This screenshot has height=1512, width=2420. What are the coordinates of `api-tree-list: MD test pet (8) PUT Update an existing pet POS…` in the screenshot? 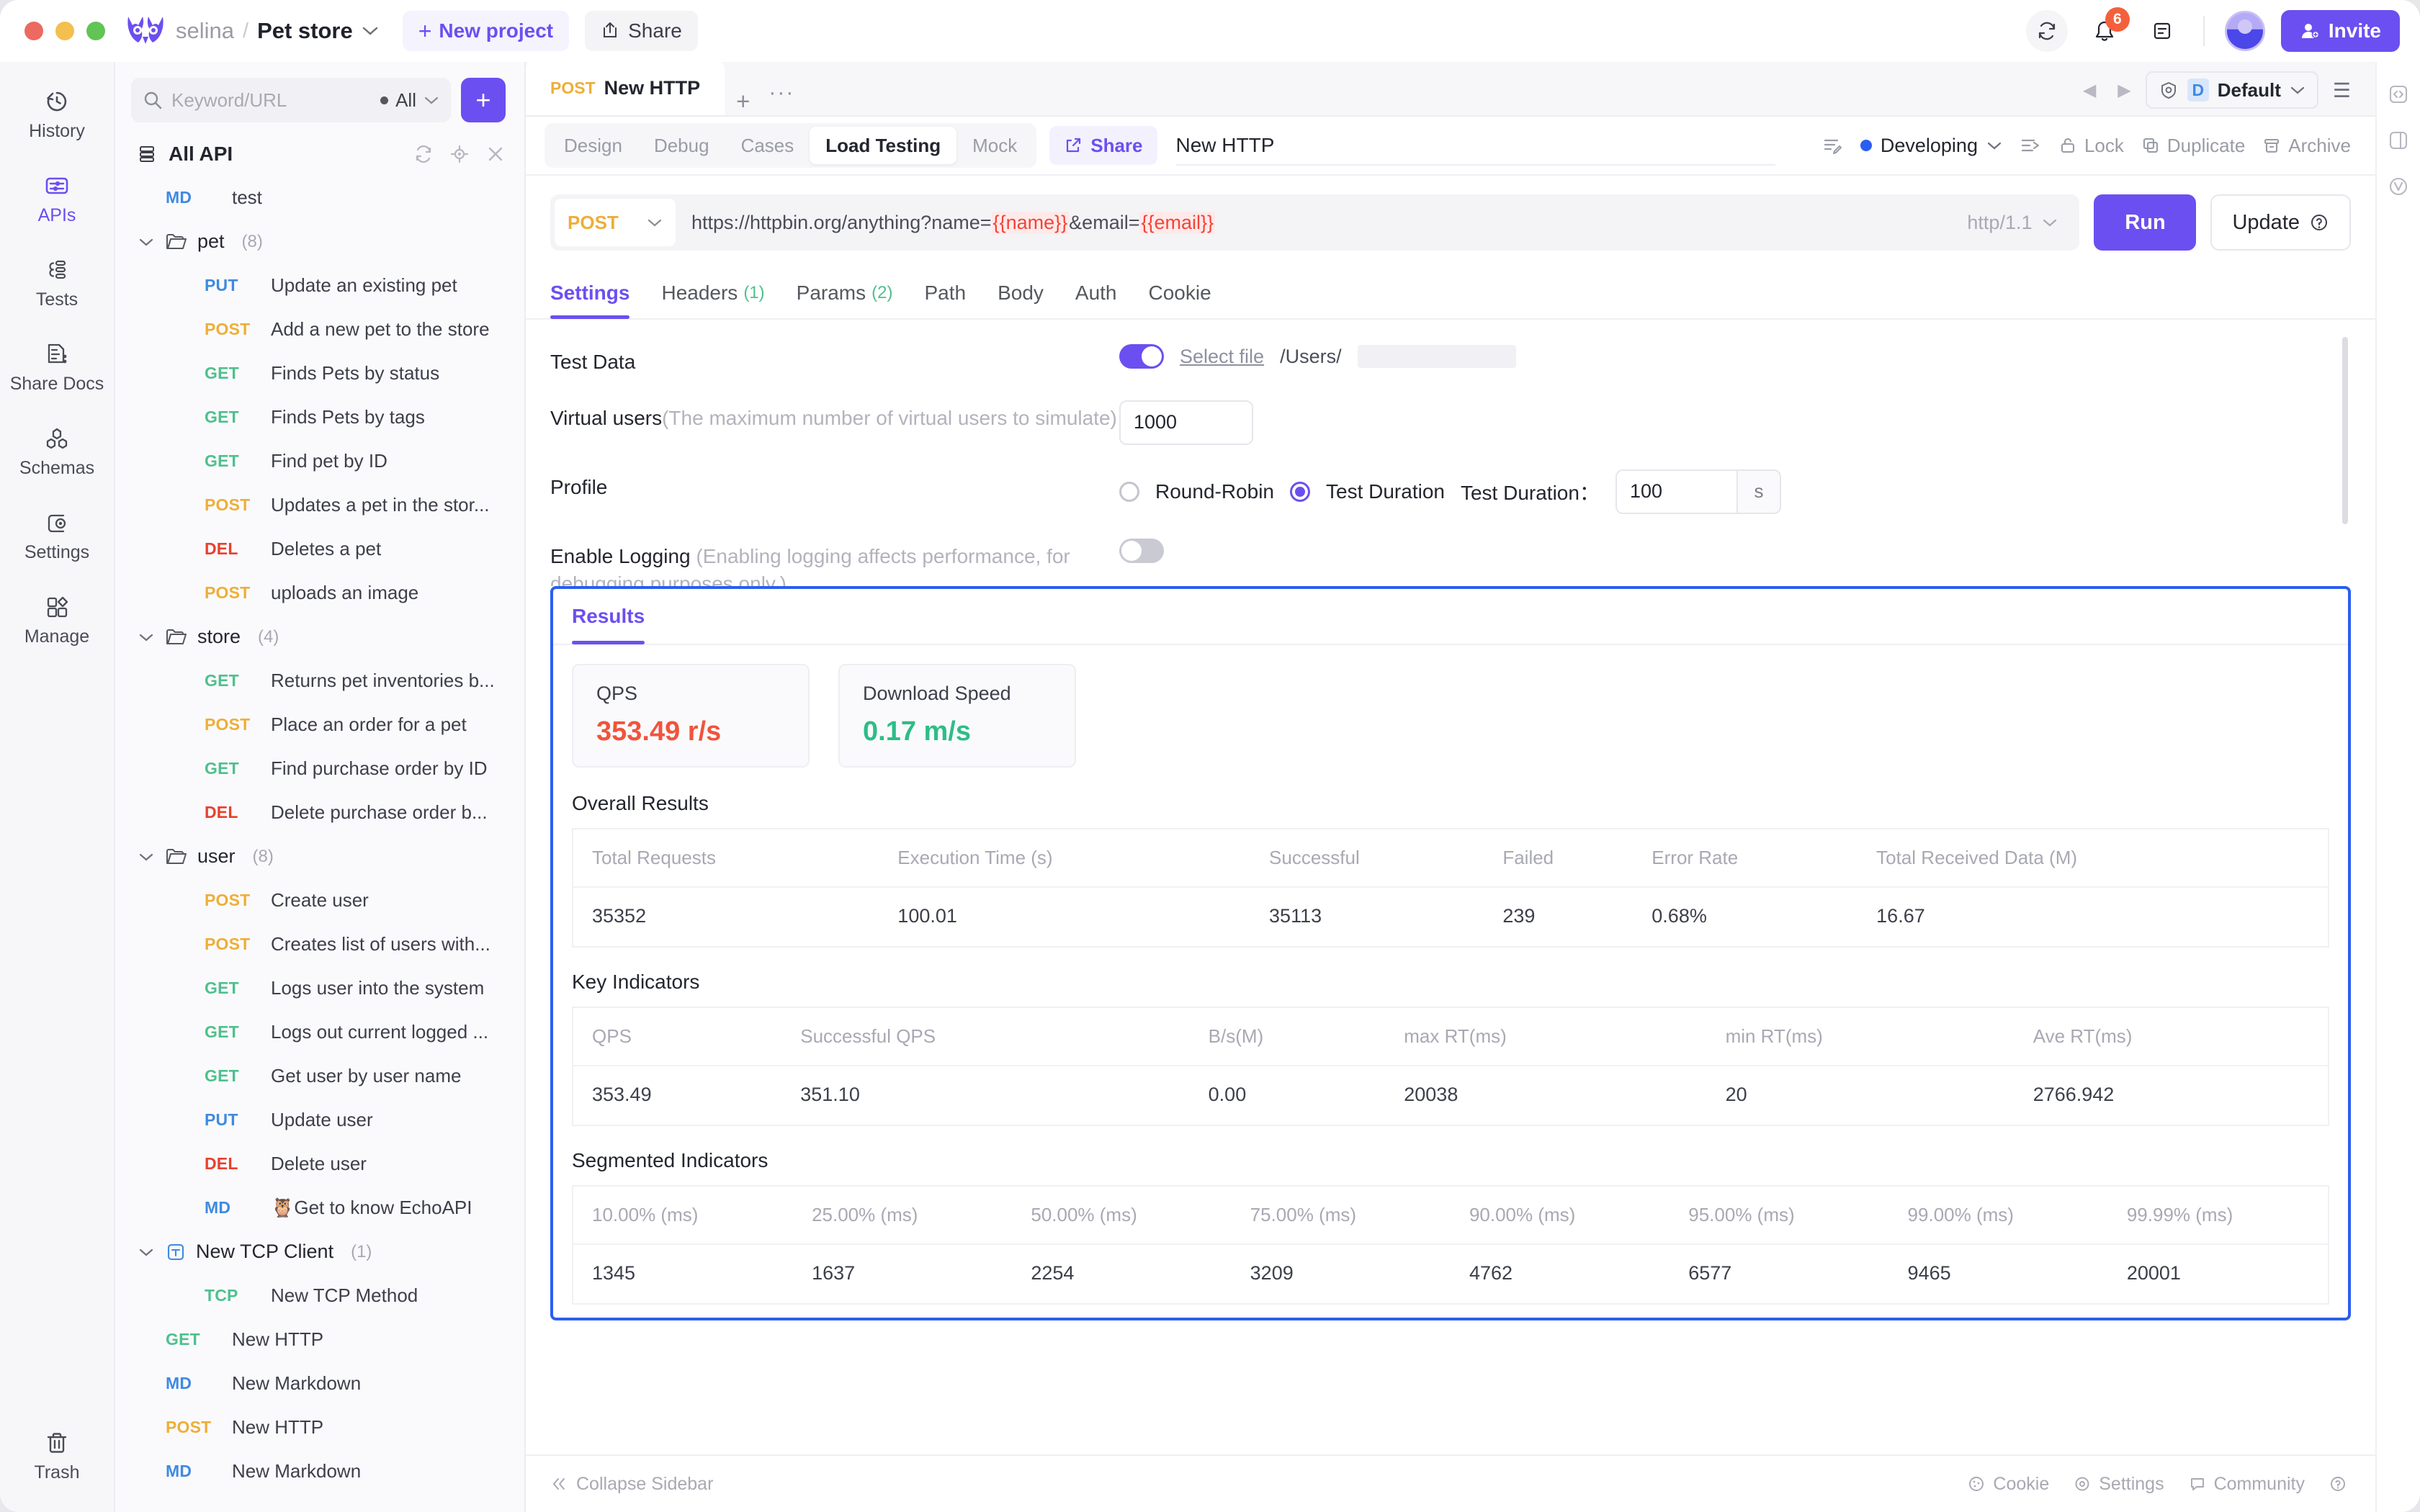 It's located at (319, 844).